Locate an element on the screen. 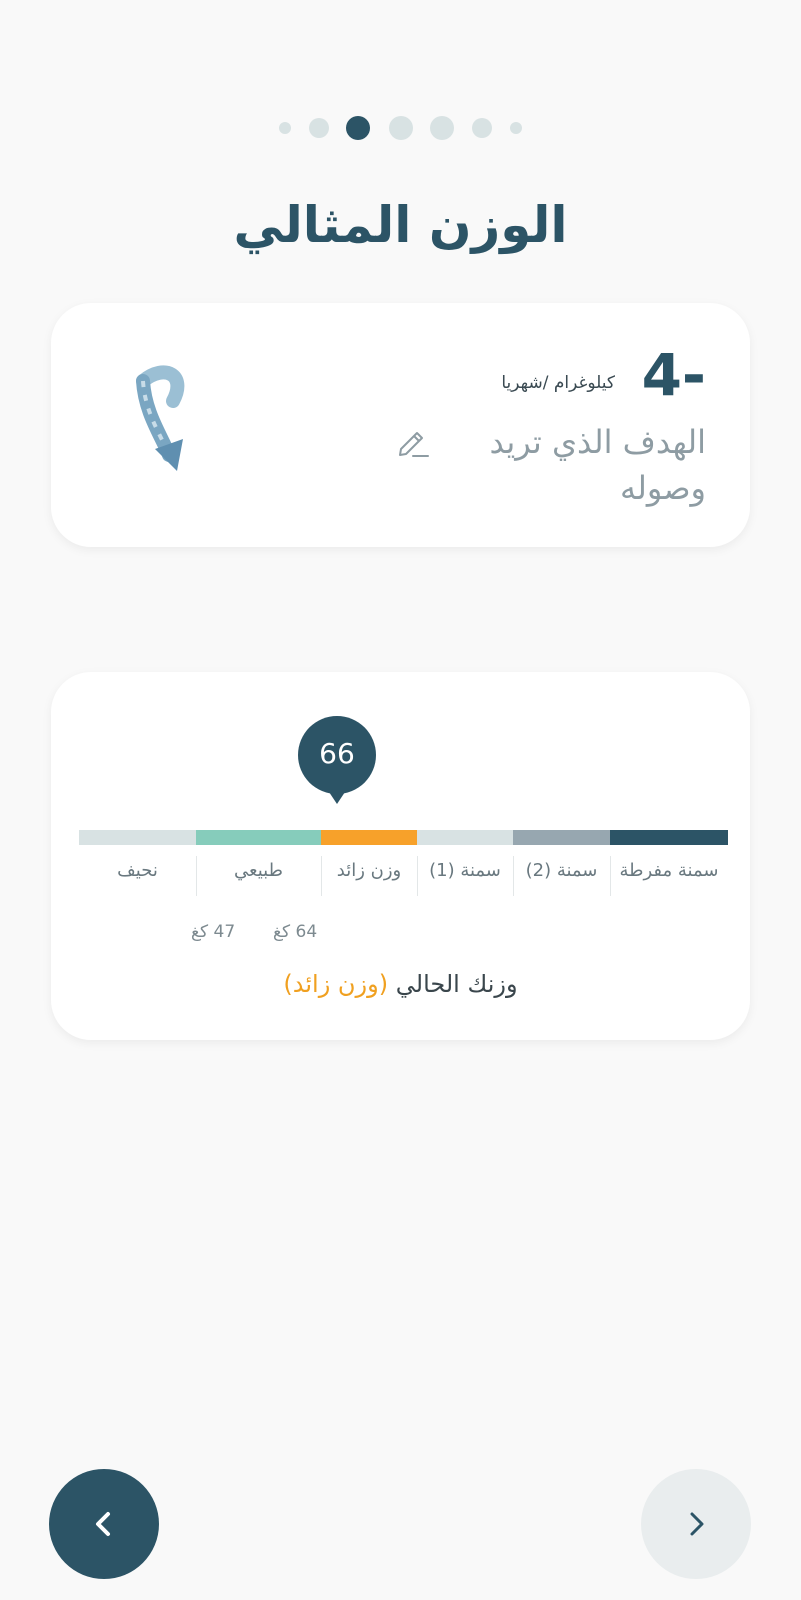 Image resolution: width=801 pixels, height=1600 pixels. goal-unit: كيلوغرام /شهريا is located at coordinates (558, 383).